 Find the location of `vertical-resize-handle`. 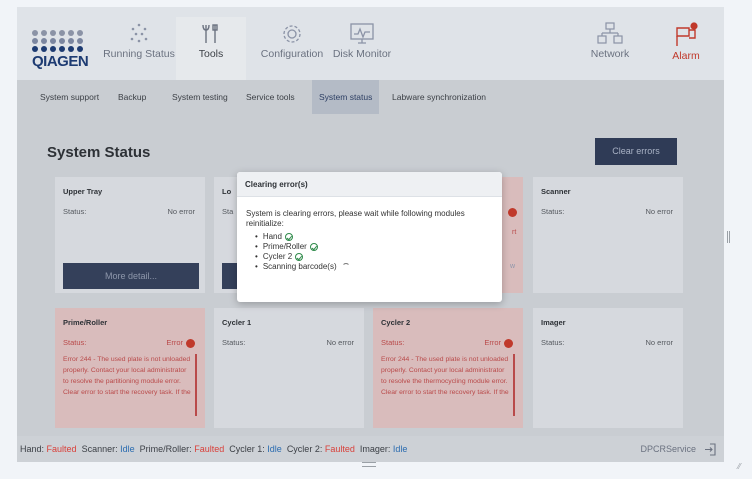

vertical-resize-handle is located at coordinates (728, 237).